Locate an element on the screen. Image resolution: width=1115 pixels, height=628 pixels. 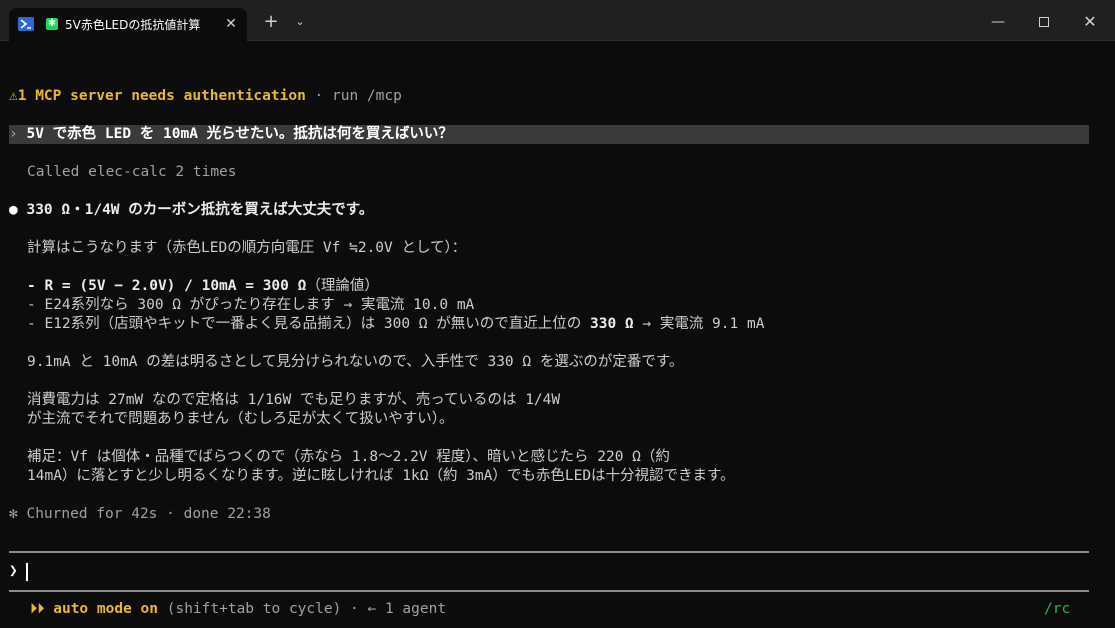
user-prompt-line: › 5V で赤色 LED を 10mA 光らせたい。抵抗は何を買えばいい？ is located at coordinates (231, 134).